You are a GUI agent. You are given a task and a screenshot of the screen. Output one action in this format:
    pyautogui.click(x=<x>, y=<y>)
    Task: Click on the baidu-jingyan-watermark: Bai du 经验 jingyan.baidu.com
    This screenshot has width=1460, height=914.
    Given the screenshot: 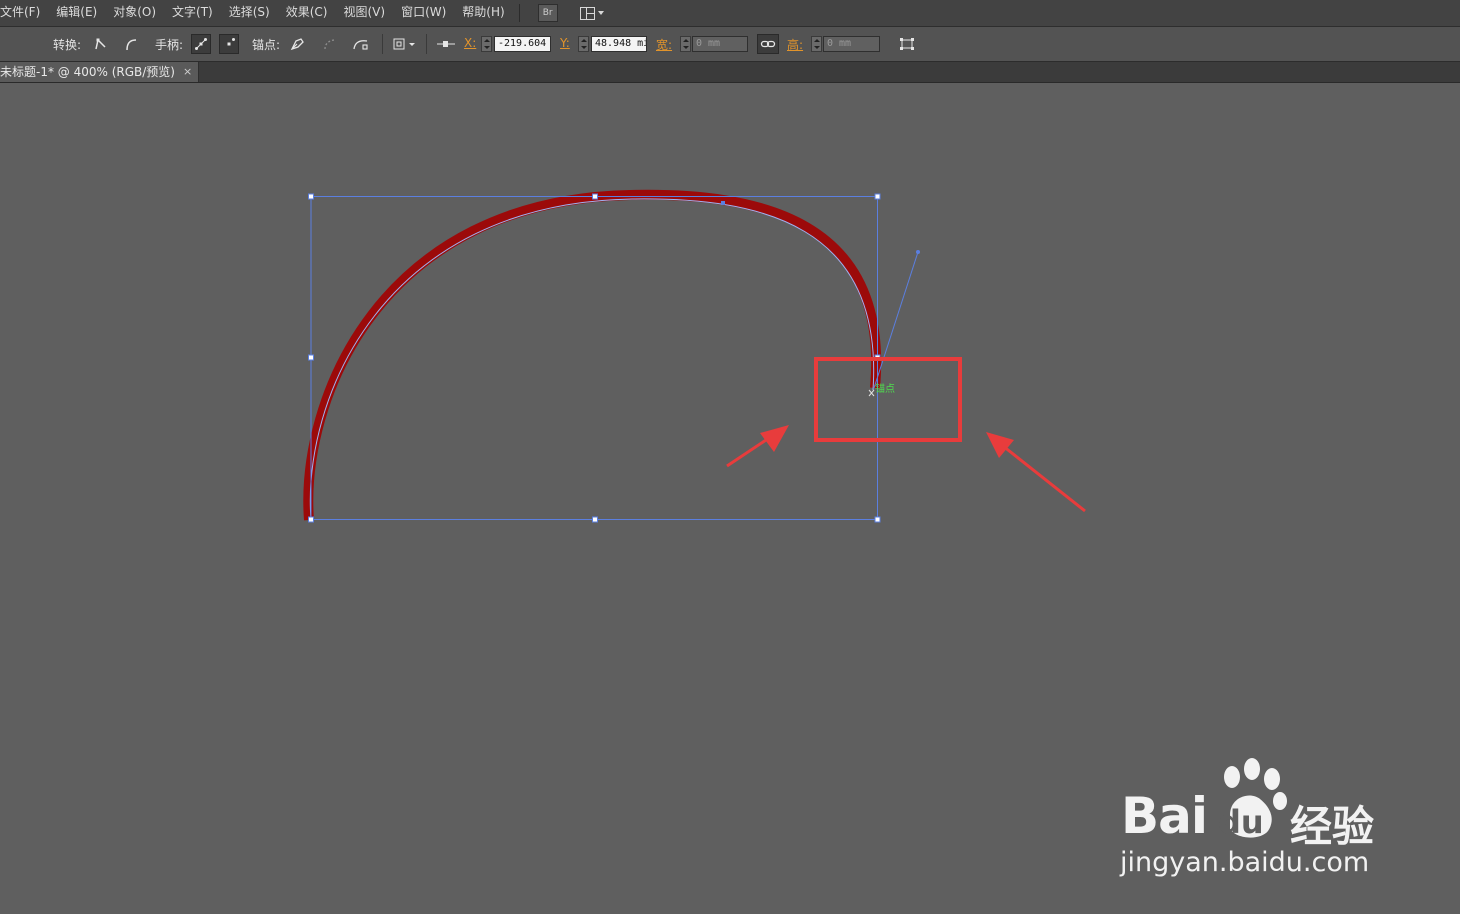 What is the action you would take?
    pyautogui.click(x=1252, y=820)
    